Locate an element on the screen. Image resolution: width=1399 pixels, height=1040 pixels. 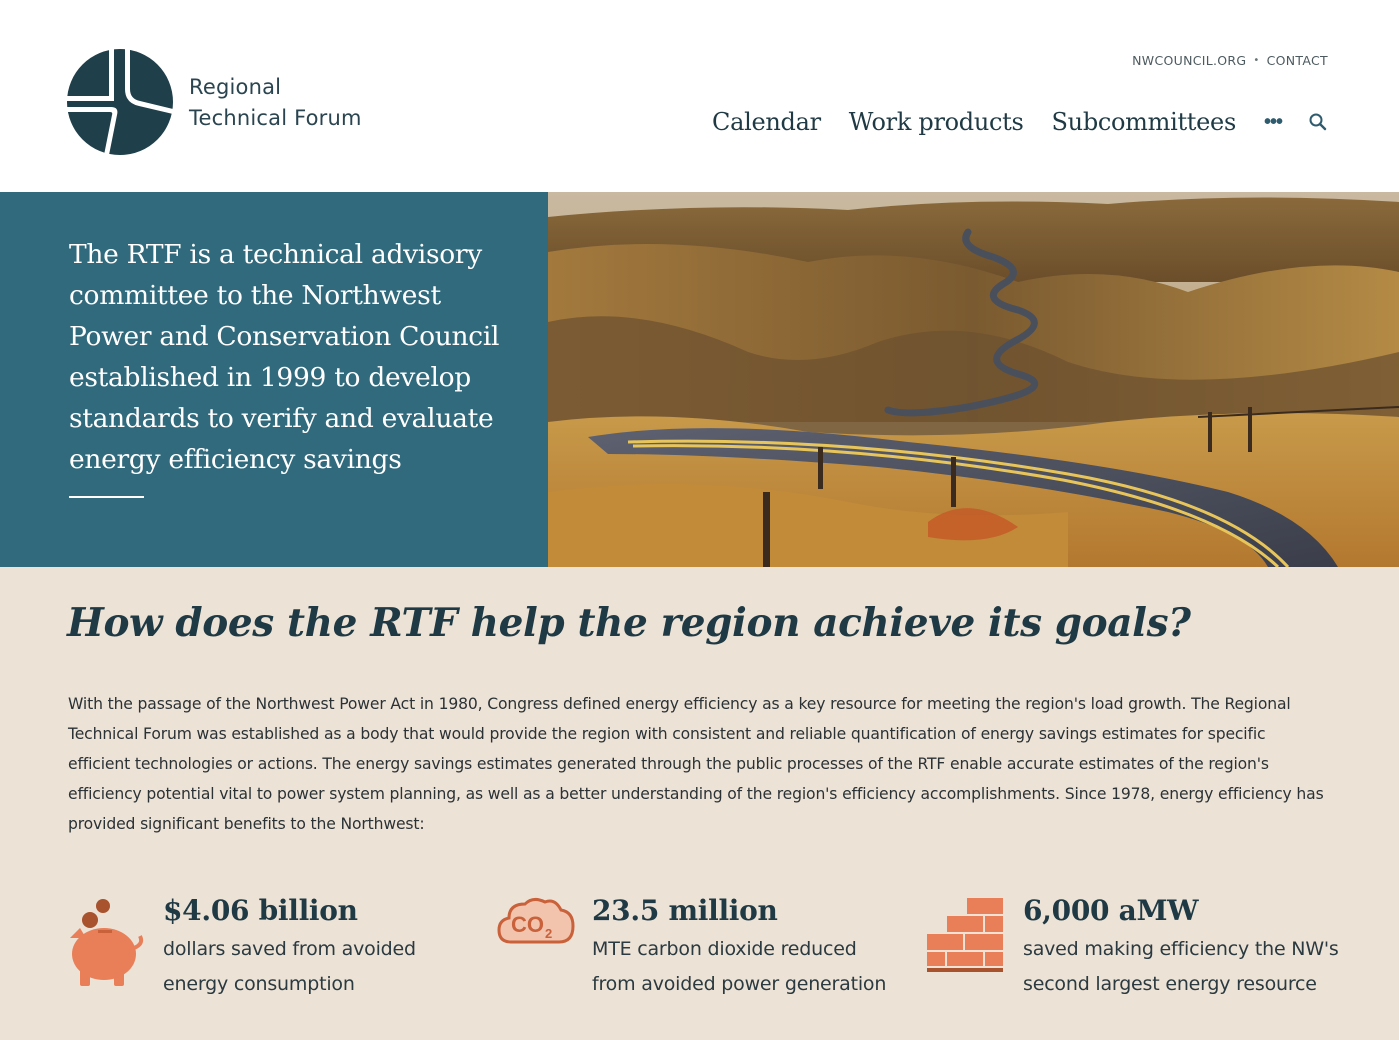
utility-links: NWCOUNCIL.ORG • CONTACT is located at coordinates (1230, 60).